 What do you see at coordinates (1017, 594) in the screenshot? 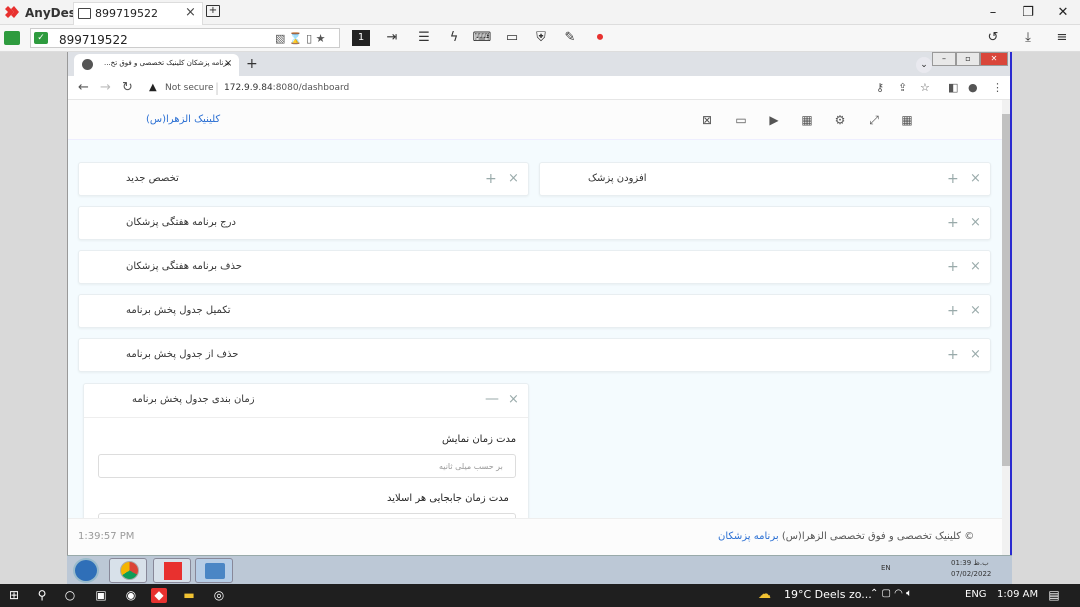
I see `host-clock: 1:09 AM` at bounding box center [1017, 594].